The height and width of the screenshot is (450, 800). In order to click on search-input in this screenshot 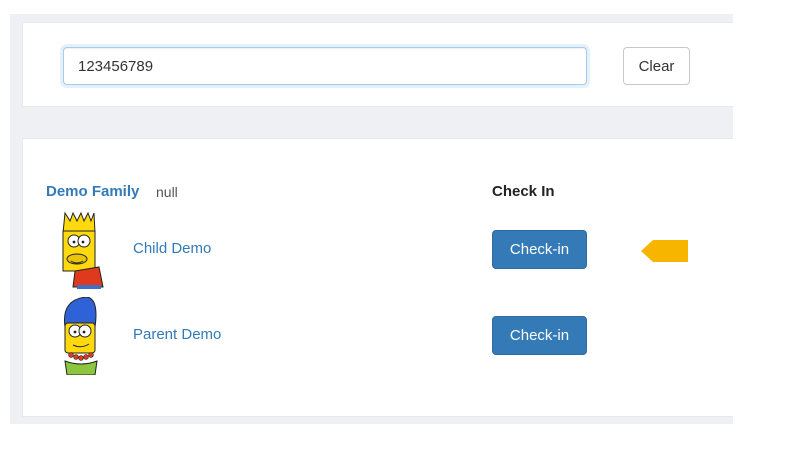, I will do `click(325, 66)`.